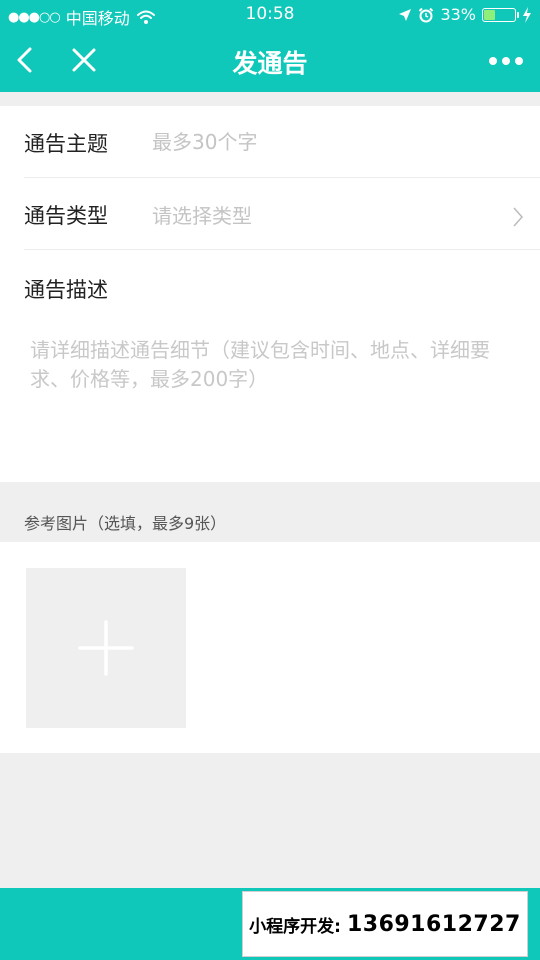  What do you see at coordinates (66, 144) in the screenshot?
I see `subject-label: 通告主题` at bounding box center [66, 144].